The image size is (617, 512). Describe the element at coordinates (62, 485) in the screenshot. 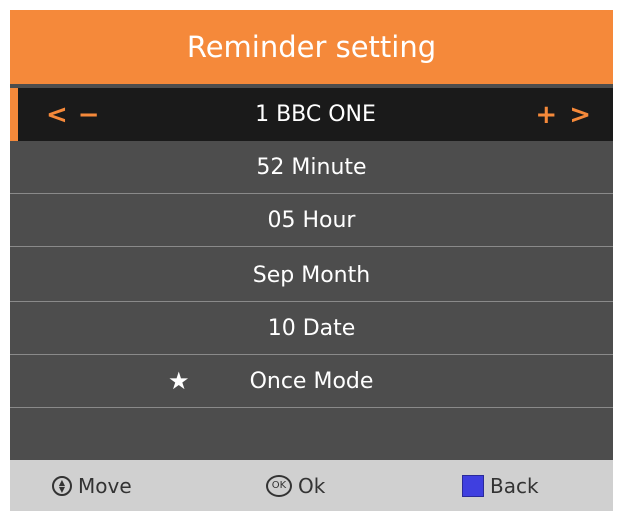

I see `up-down-icon: ▲ ▼` at that location.